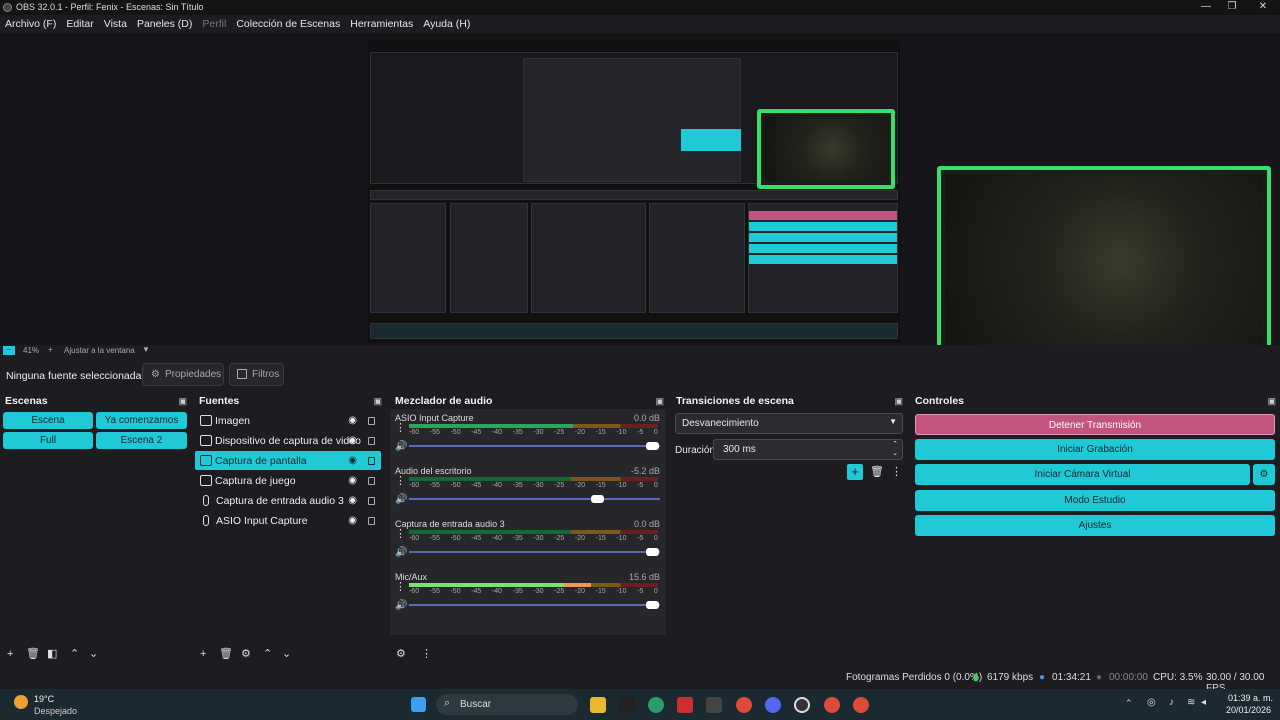 The height and width of the screenshot is (720, 1280). Describe the element at coordinates (141, 420) in the screenshot. I see `scene-ya-comenzamos: Ya comenzamos` at that location.